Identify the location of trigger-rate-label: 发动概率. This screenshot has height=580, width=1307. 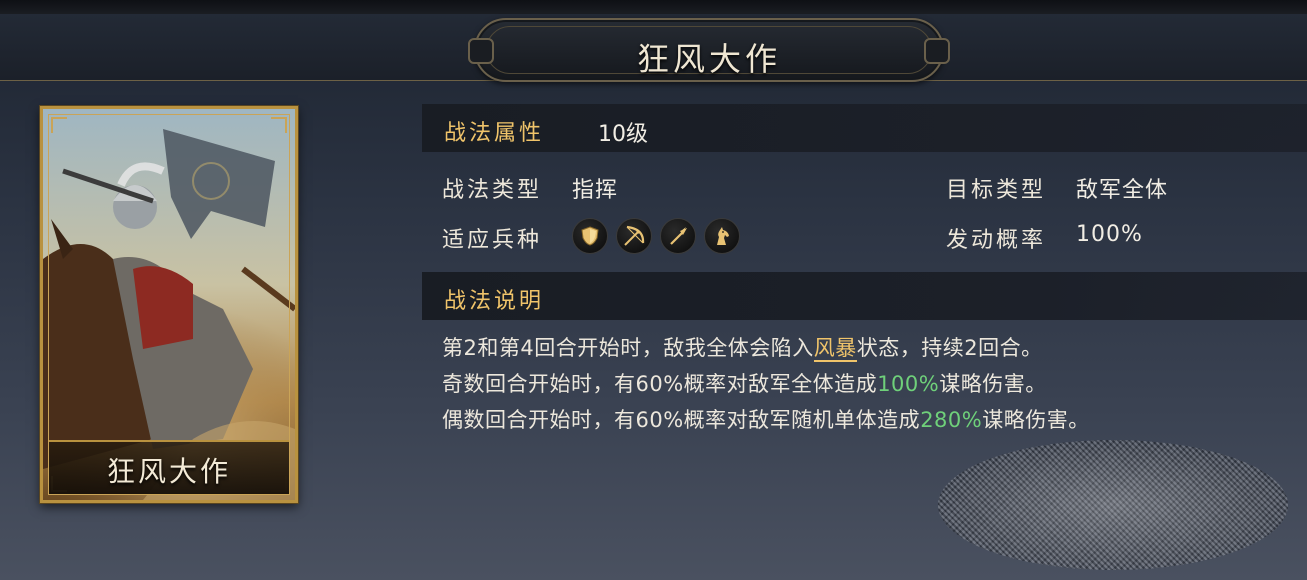
(996, 240).